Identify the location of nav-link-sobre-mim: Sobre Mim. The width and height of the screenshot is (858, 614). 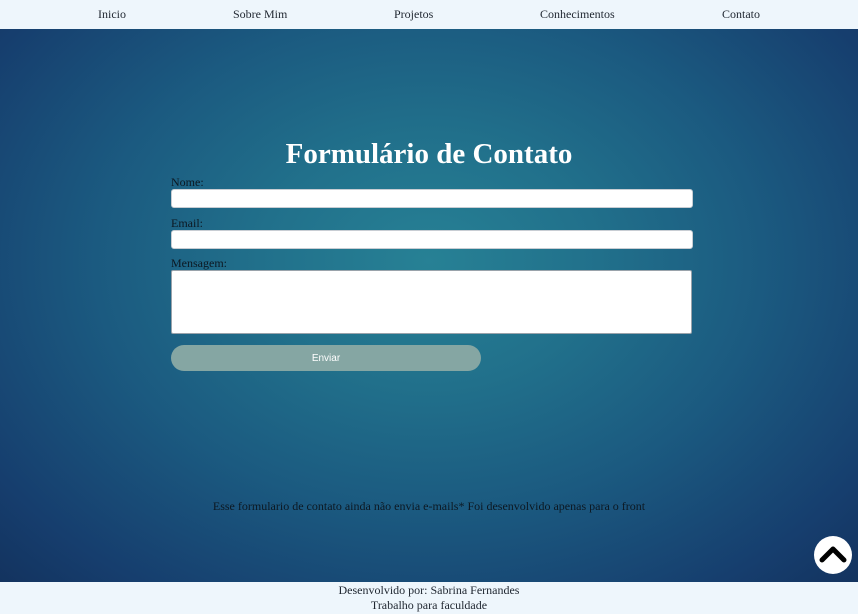
(260, 14).